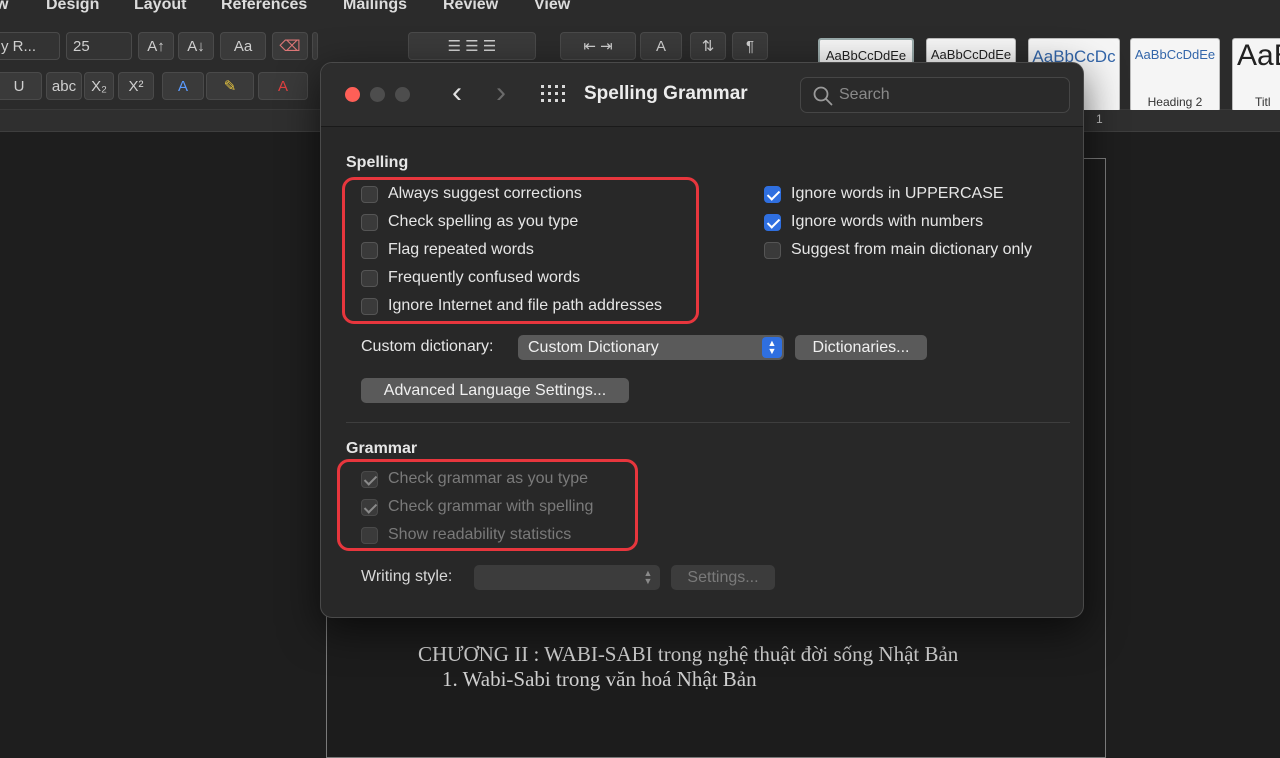 The width and height of the screenshot is (1280, 758). I want to click on phonetic-guide-icon, so click(315, 46).